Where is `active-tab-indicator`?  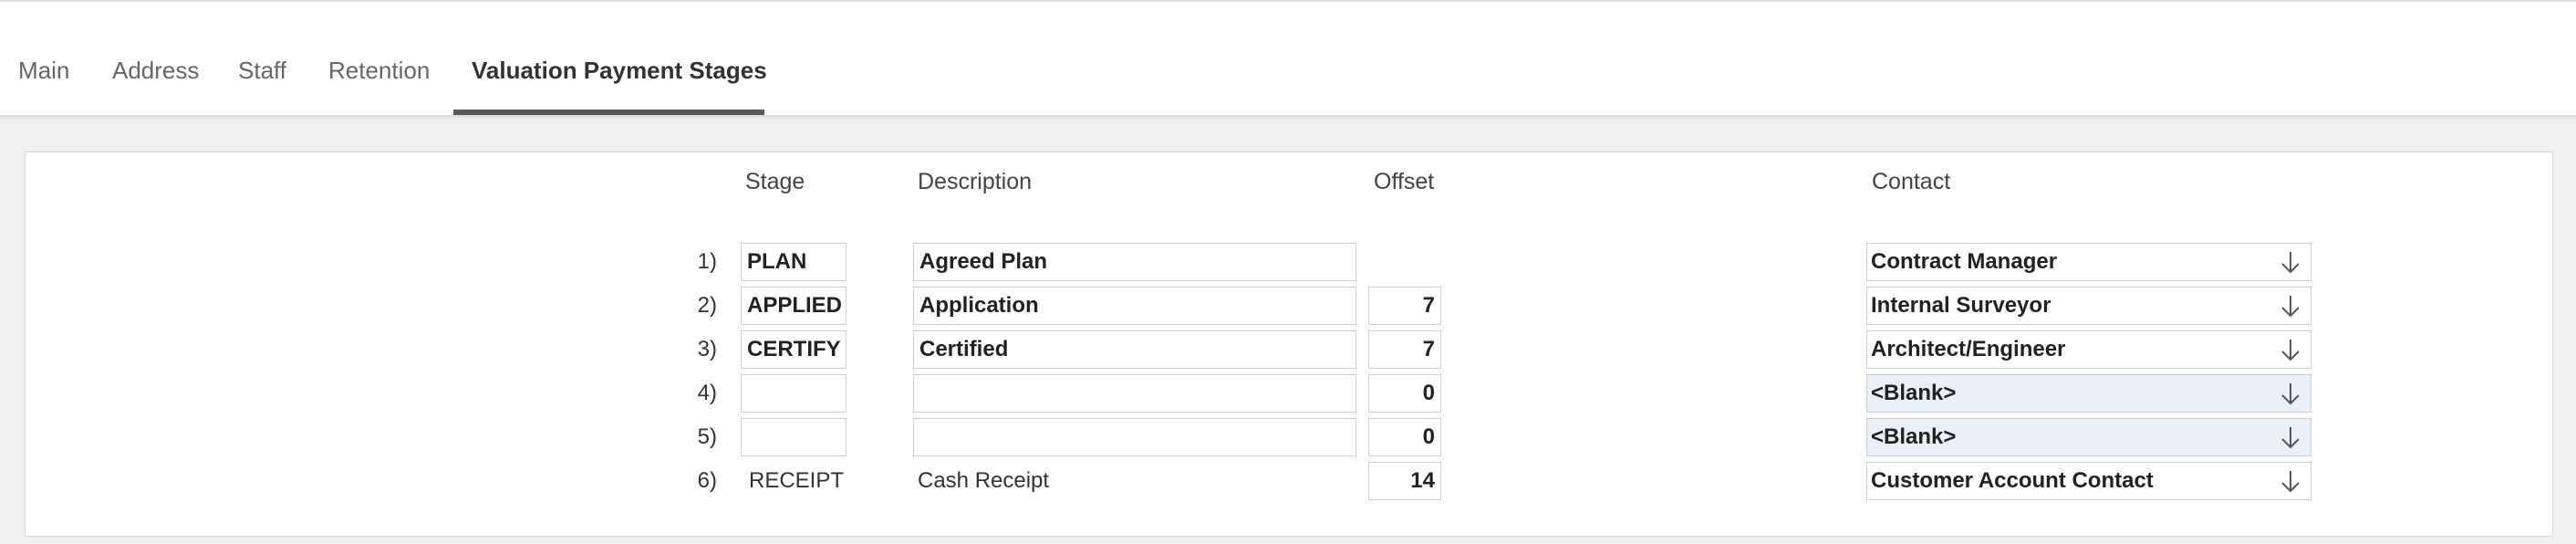
active-tab-indicator is located at coordinates (608, 113).